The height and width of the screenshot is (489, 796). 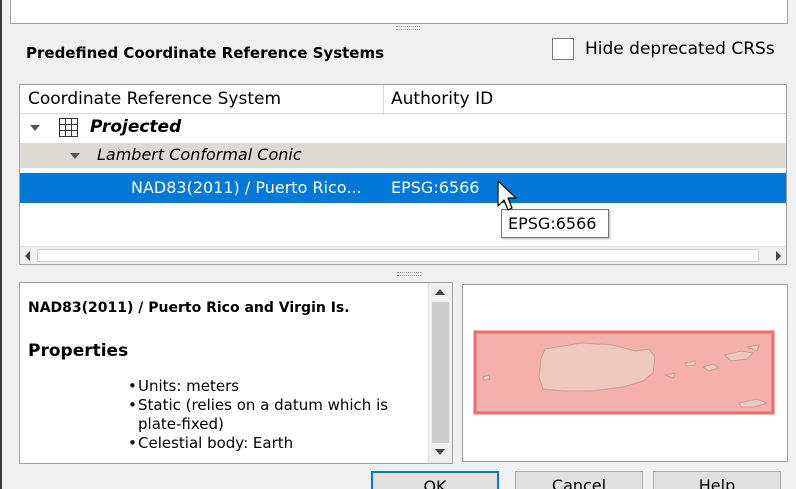 I want to click on splitter-handle-bottom, so click(x=409, y=274).